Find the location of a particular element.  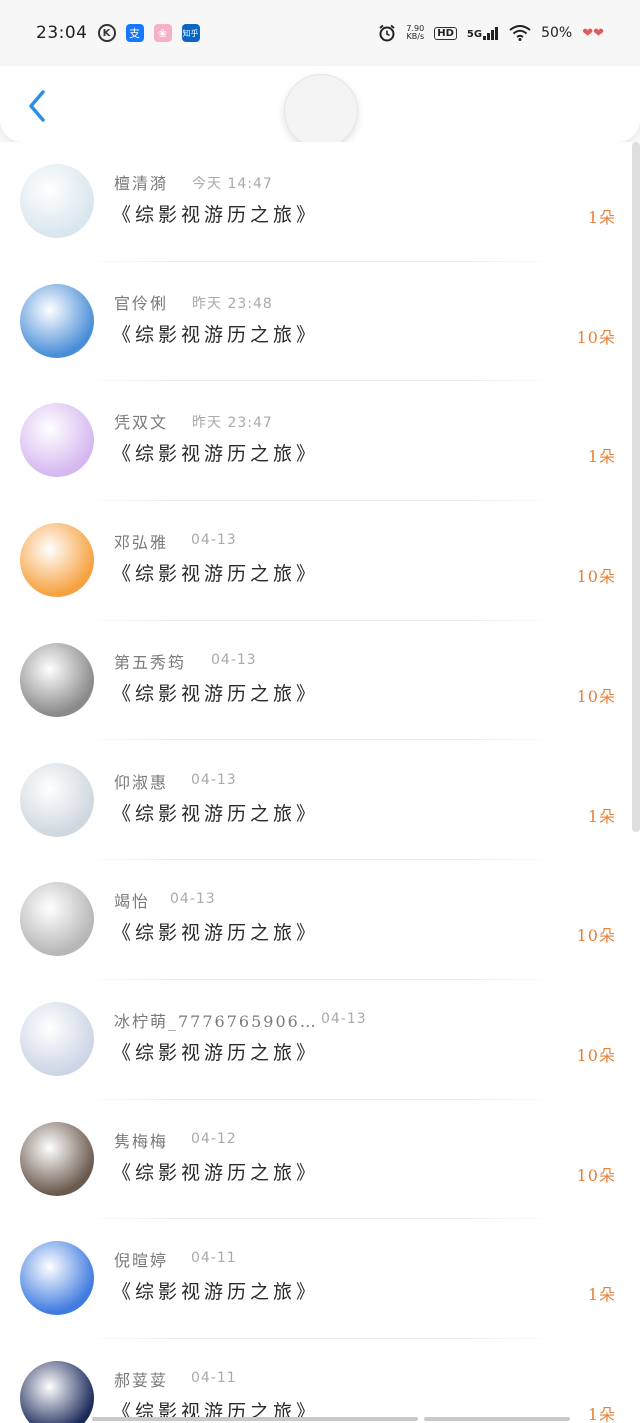

gift-date: 昨天 23:48 is located at coordinates (232, 303).